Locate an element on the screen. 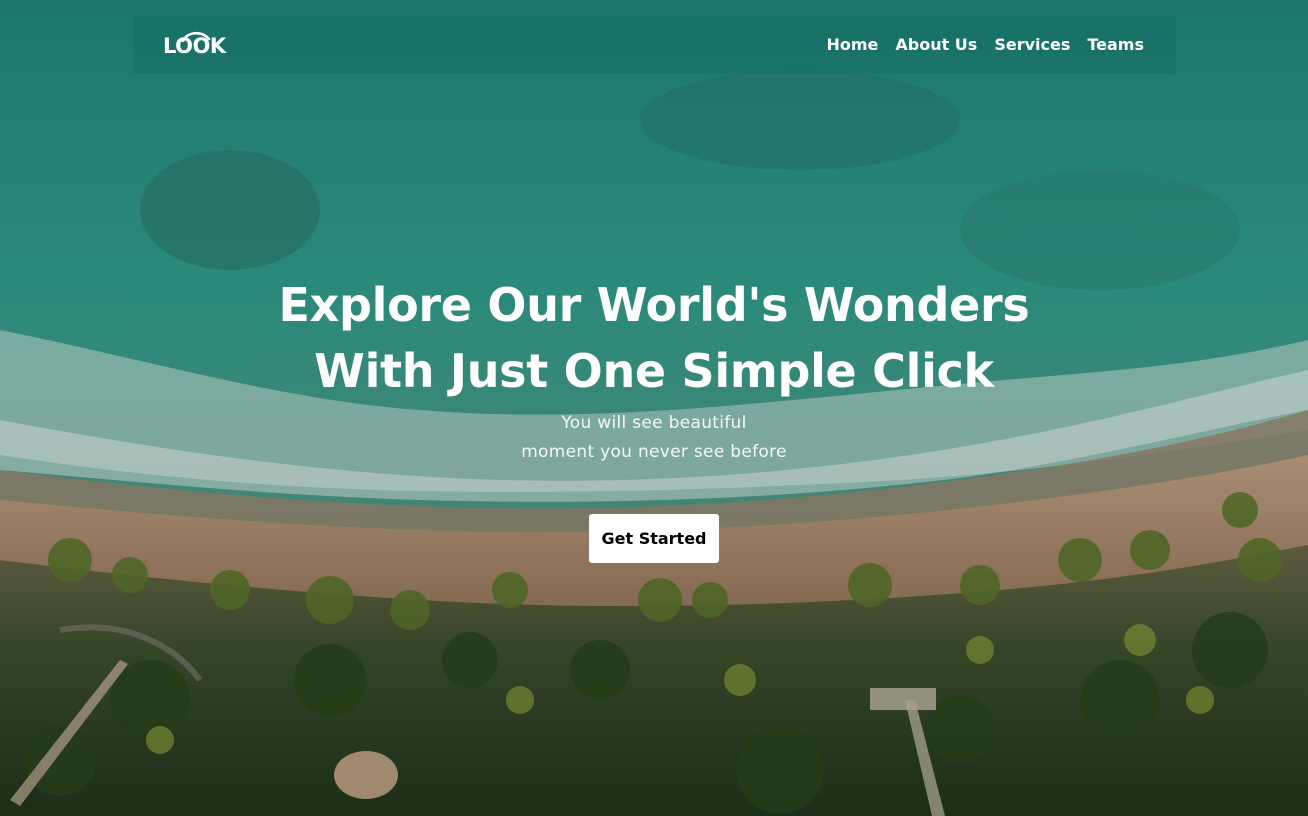 The height and width of the screenshot is (816, 1308). nav-item-services: Services is located at coordinates (1032, 44).